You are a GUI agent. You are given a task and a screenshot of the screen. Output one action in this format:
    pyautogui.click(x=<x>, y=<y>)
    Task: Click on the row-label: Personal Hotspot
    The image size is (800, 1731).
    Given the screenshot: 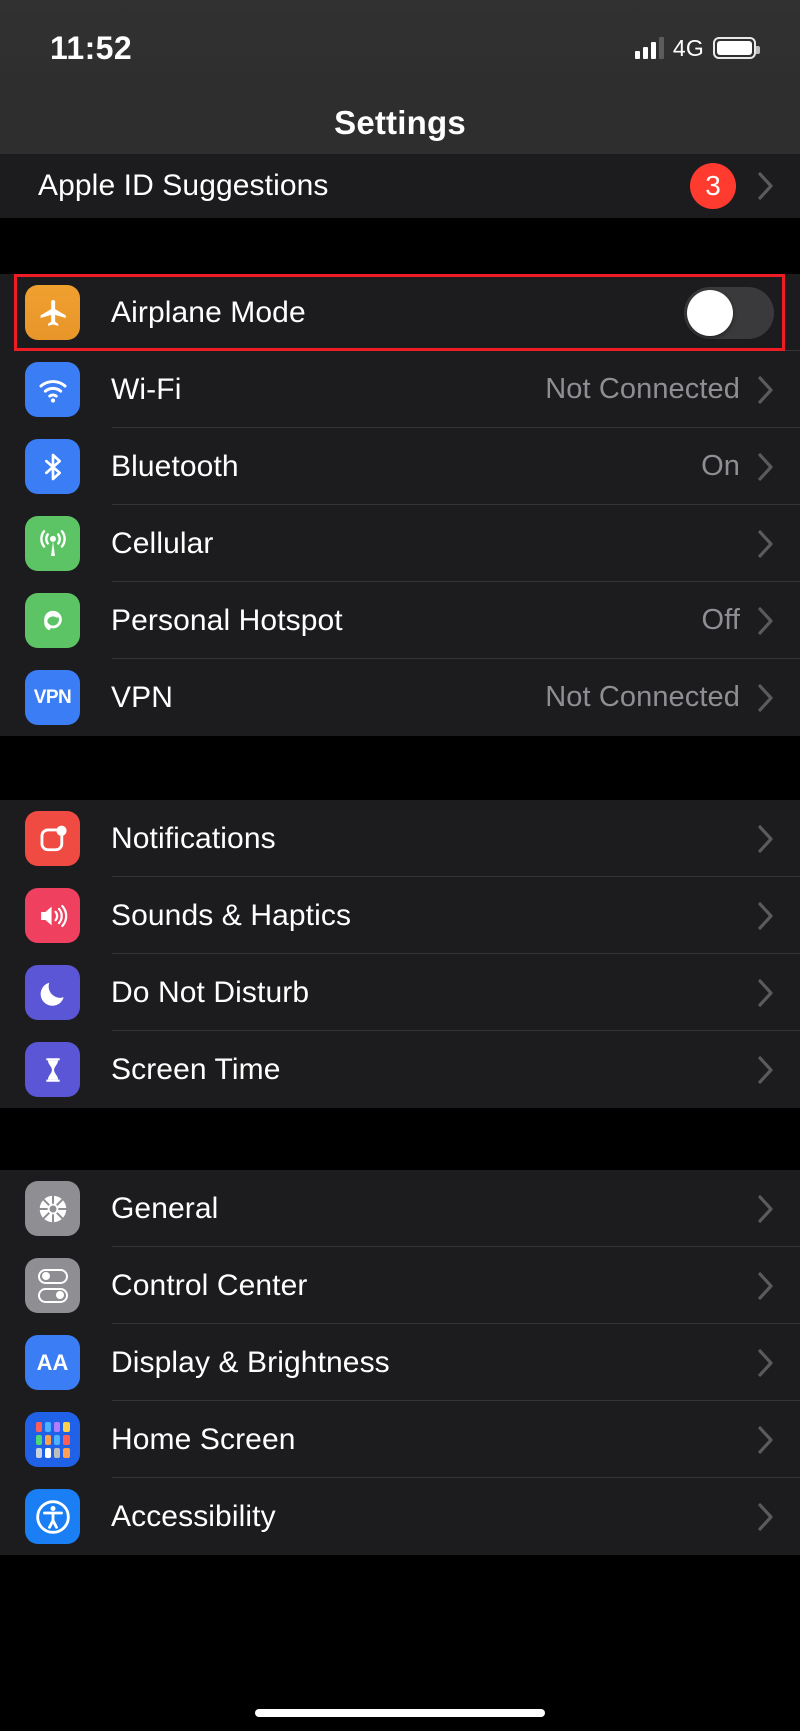 What is the action you would take?
    pyautogui.click(x=227, y=620)
    